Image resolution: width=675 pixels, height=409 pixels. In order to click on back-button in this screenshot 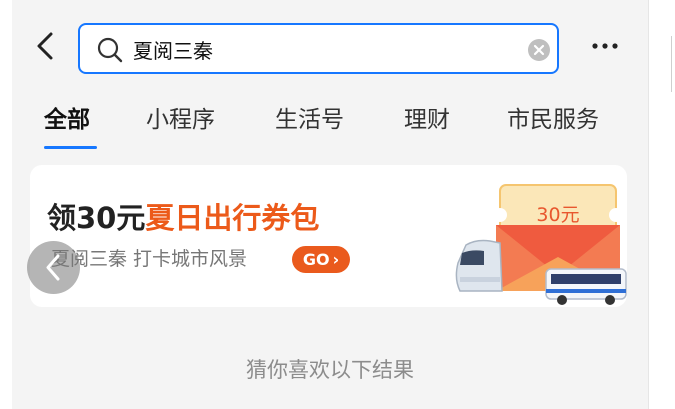, I will do `click(45, 46)`.